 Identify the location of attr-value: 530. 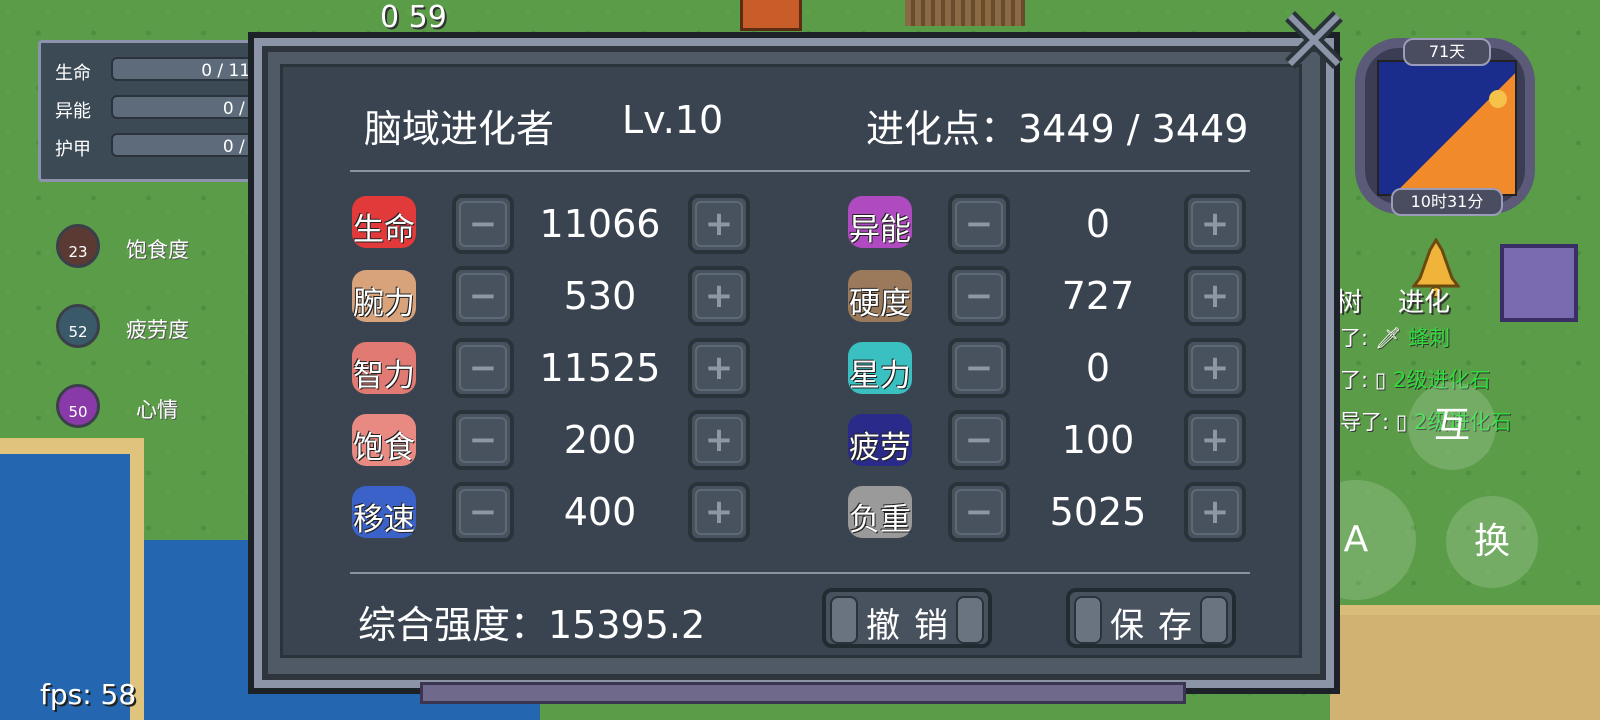
(600, 296).